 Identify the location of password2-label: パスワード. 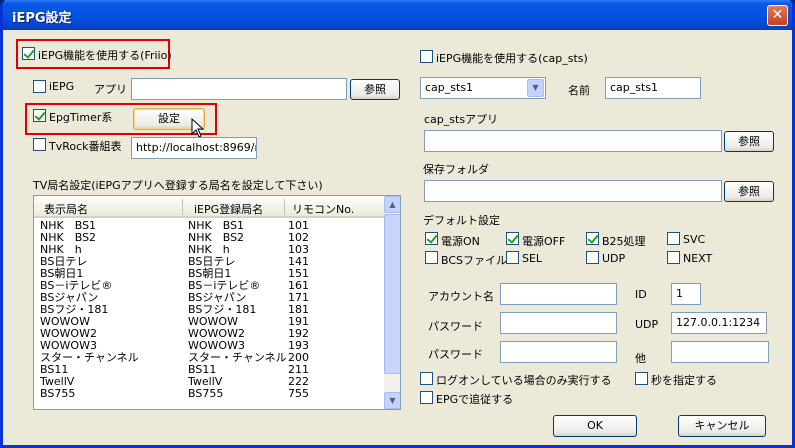
(455, 354).